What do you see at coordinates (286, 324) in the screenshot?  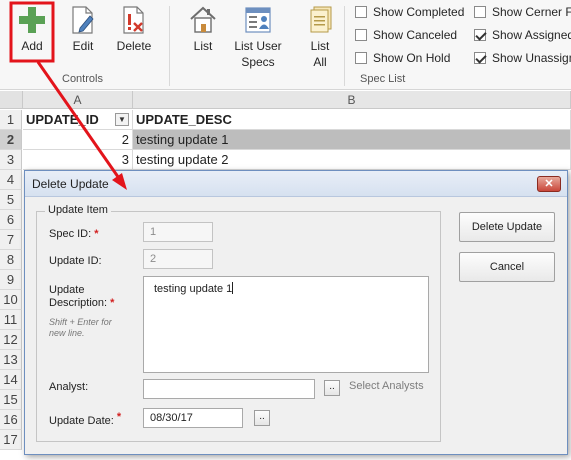 I see `update-description-textarea: testing update 1` at bounding box center [286, 324].